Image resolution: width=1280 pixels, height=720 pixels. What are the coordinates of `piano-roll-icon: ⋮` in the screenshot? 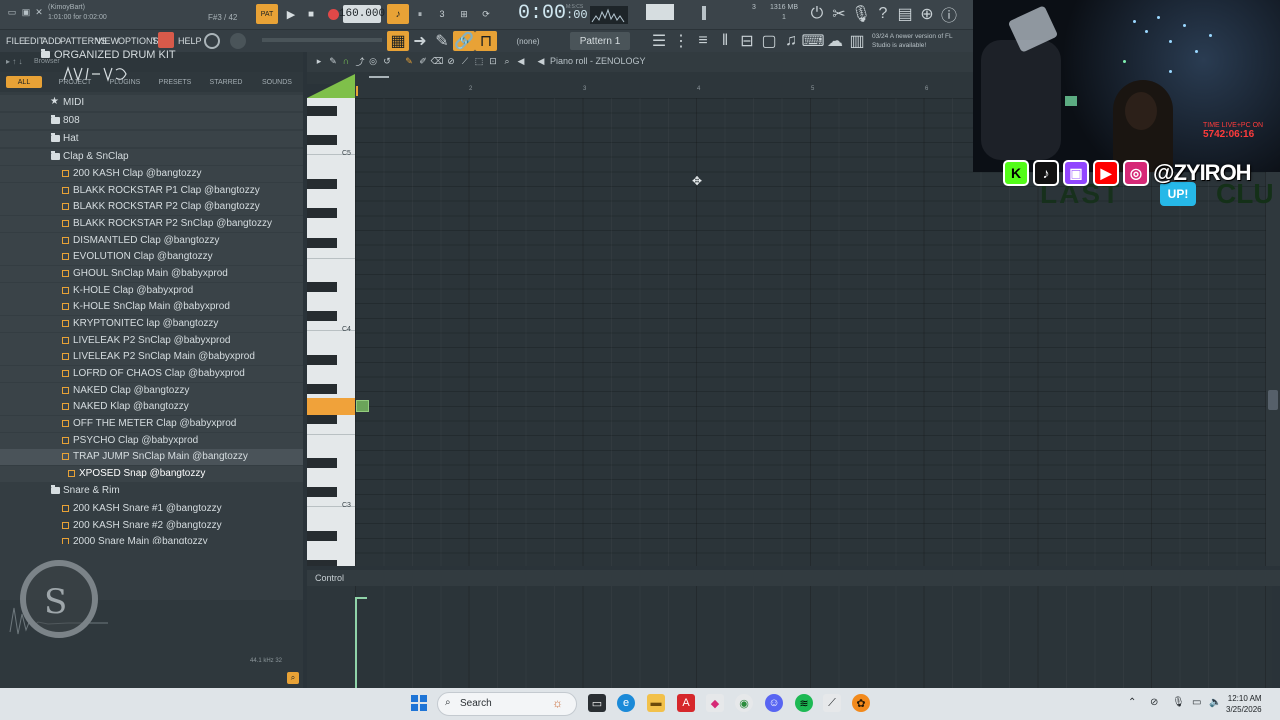 It's located at (681, 41).